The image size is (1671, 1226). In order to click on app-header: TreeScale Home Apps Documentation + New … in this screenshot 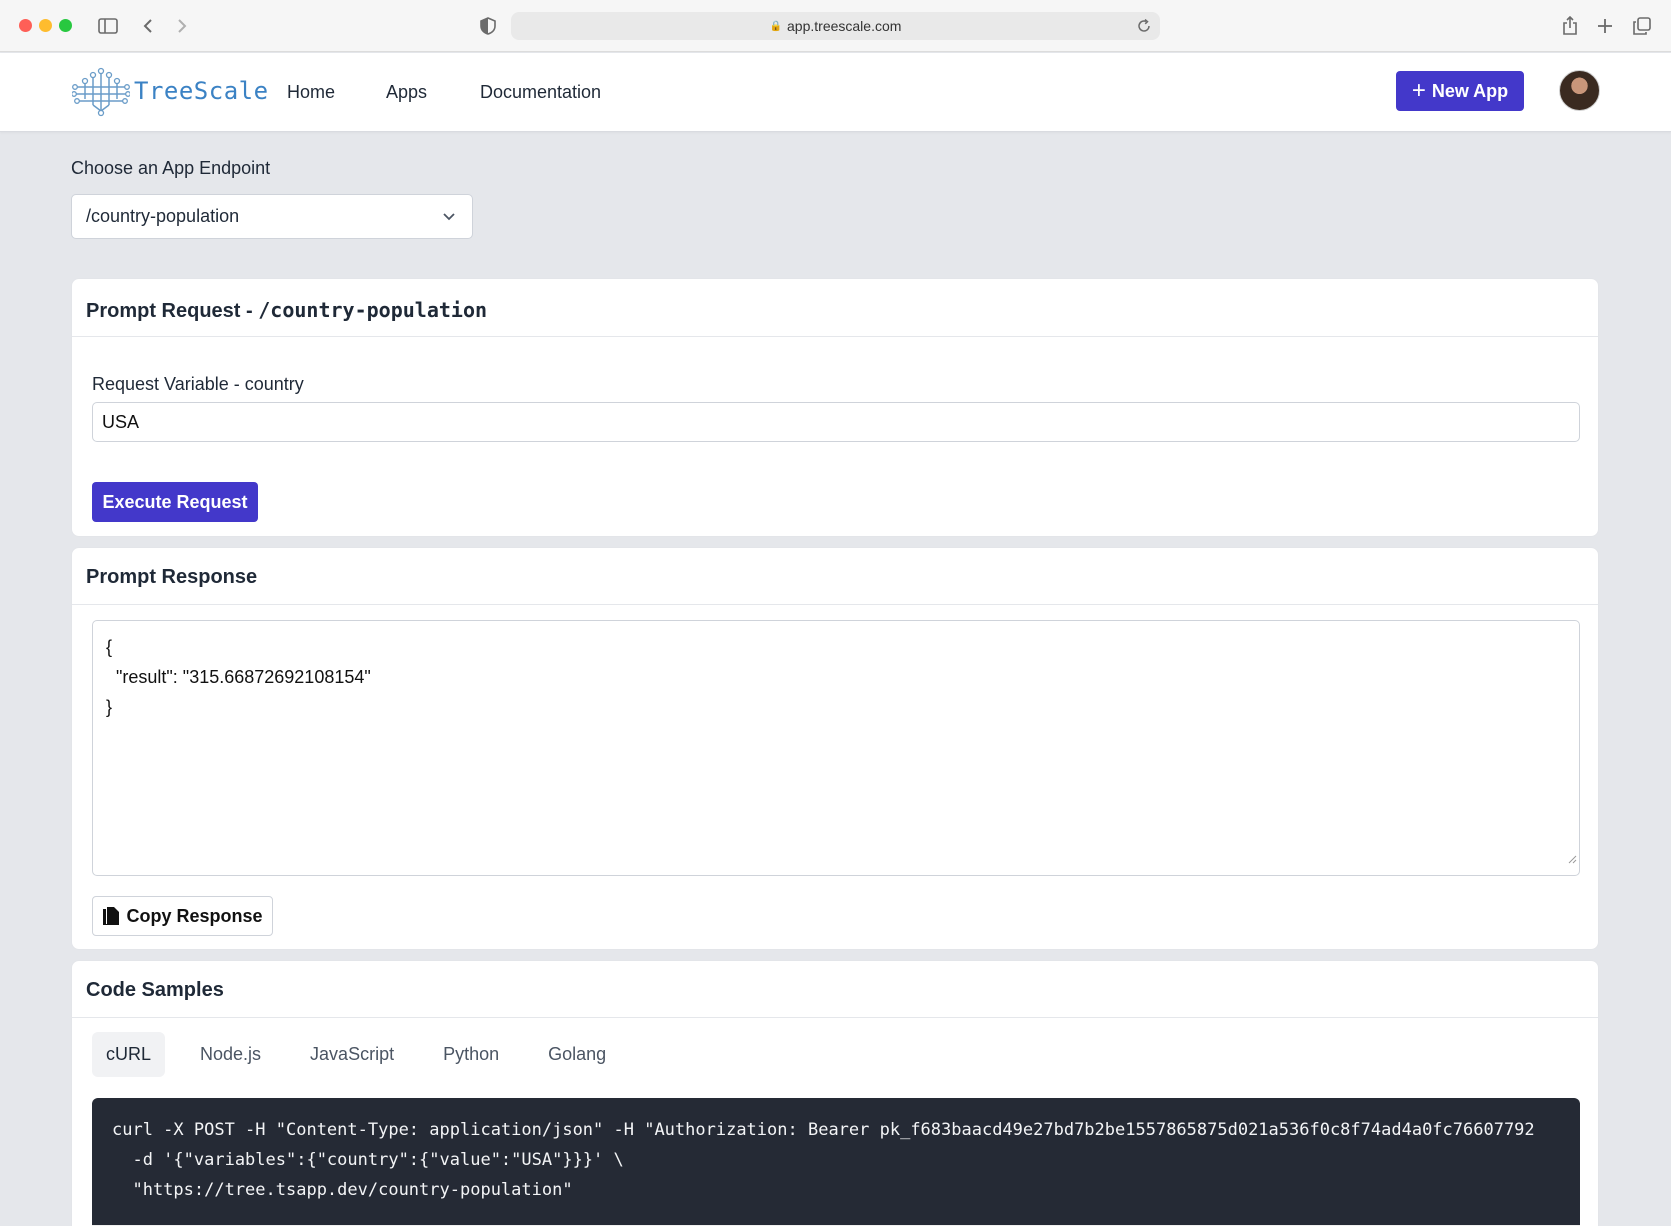, I will do `click(835, 92)`.